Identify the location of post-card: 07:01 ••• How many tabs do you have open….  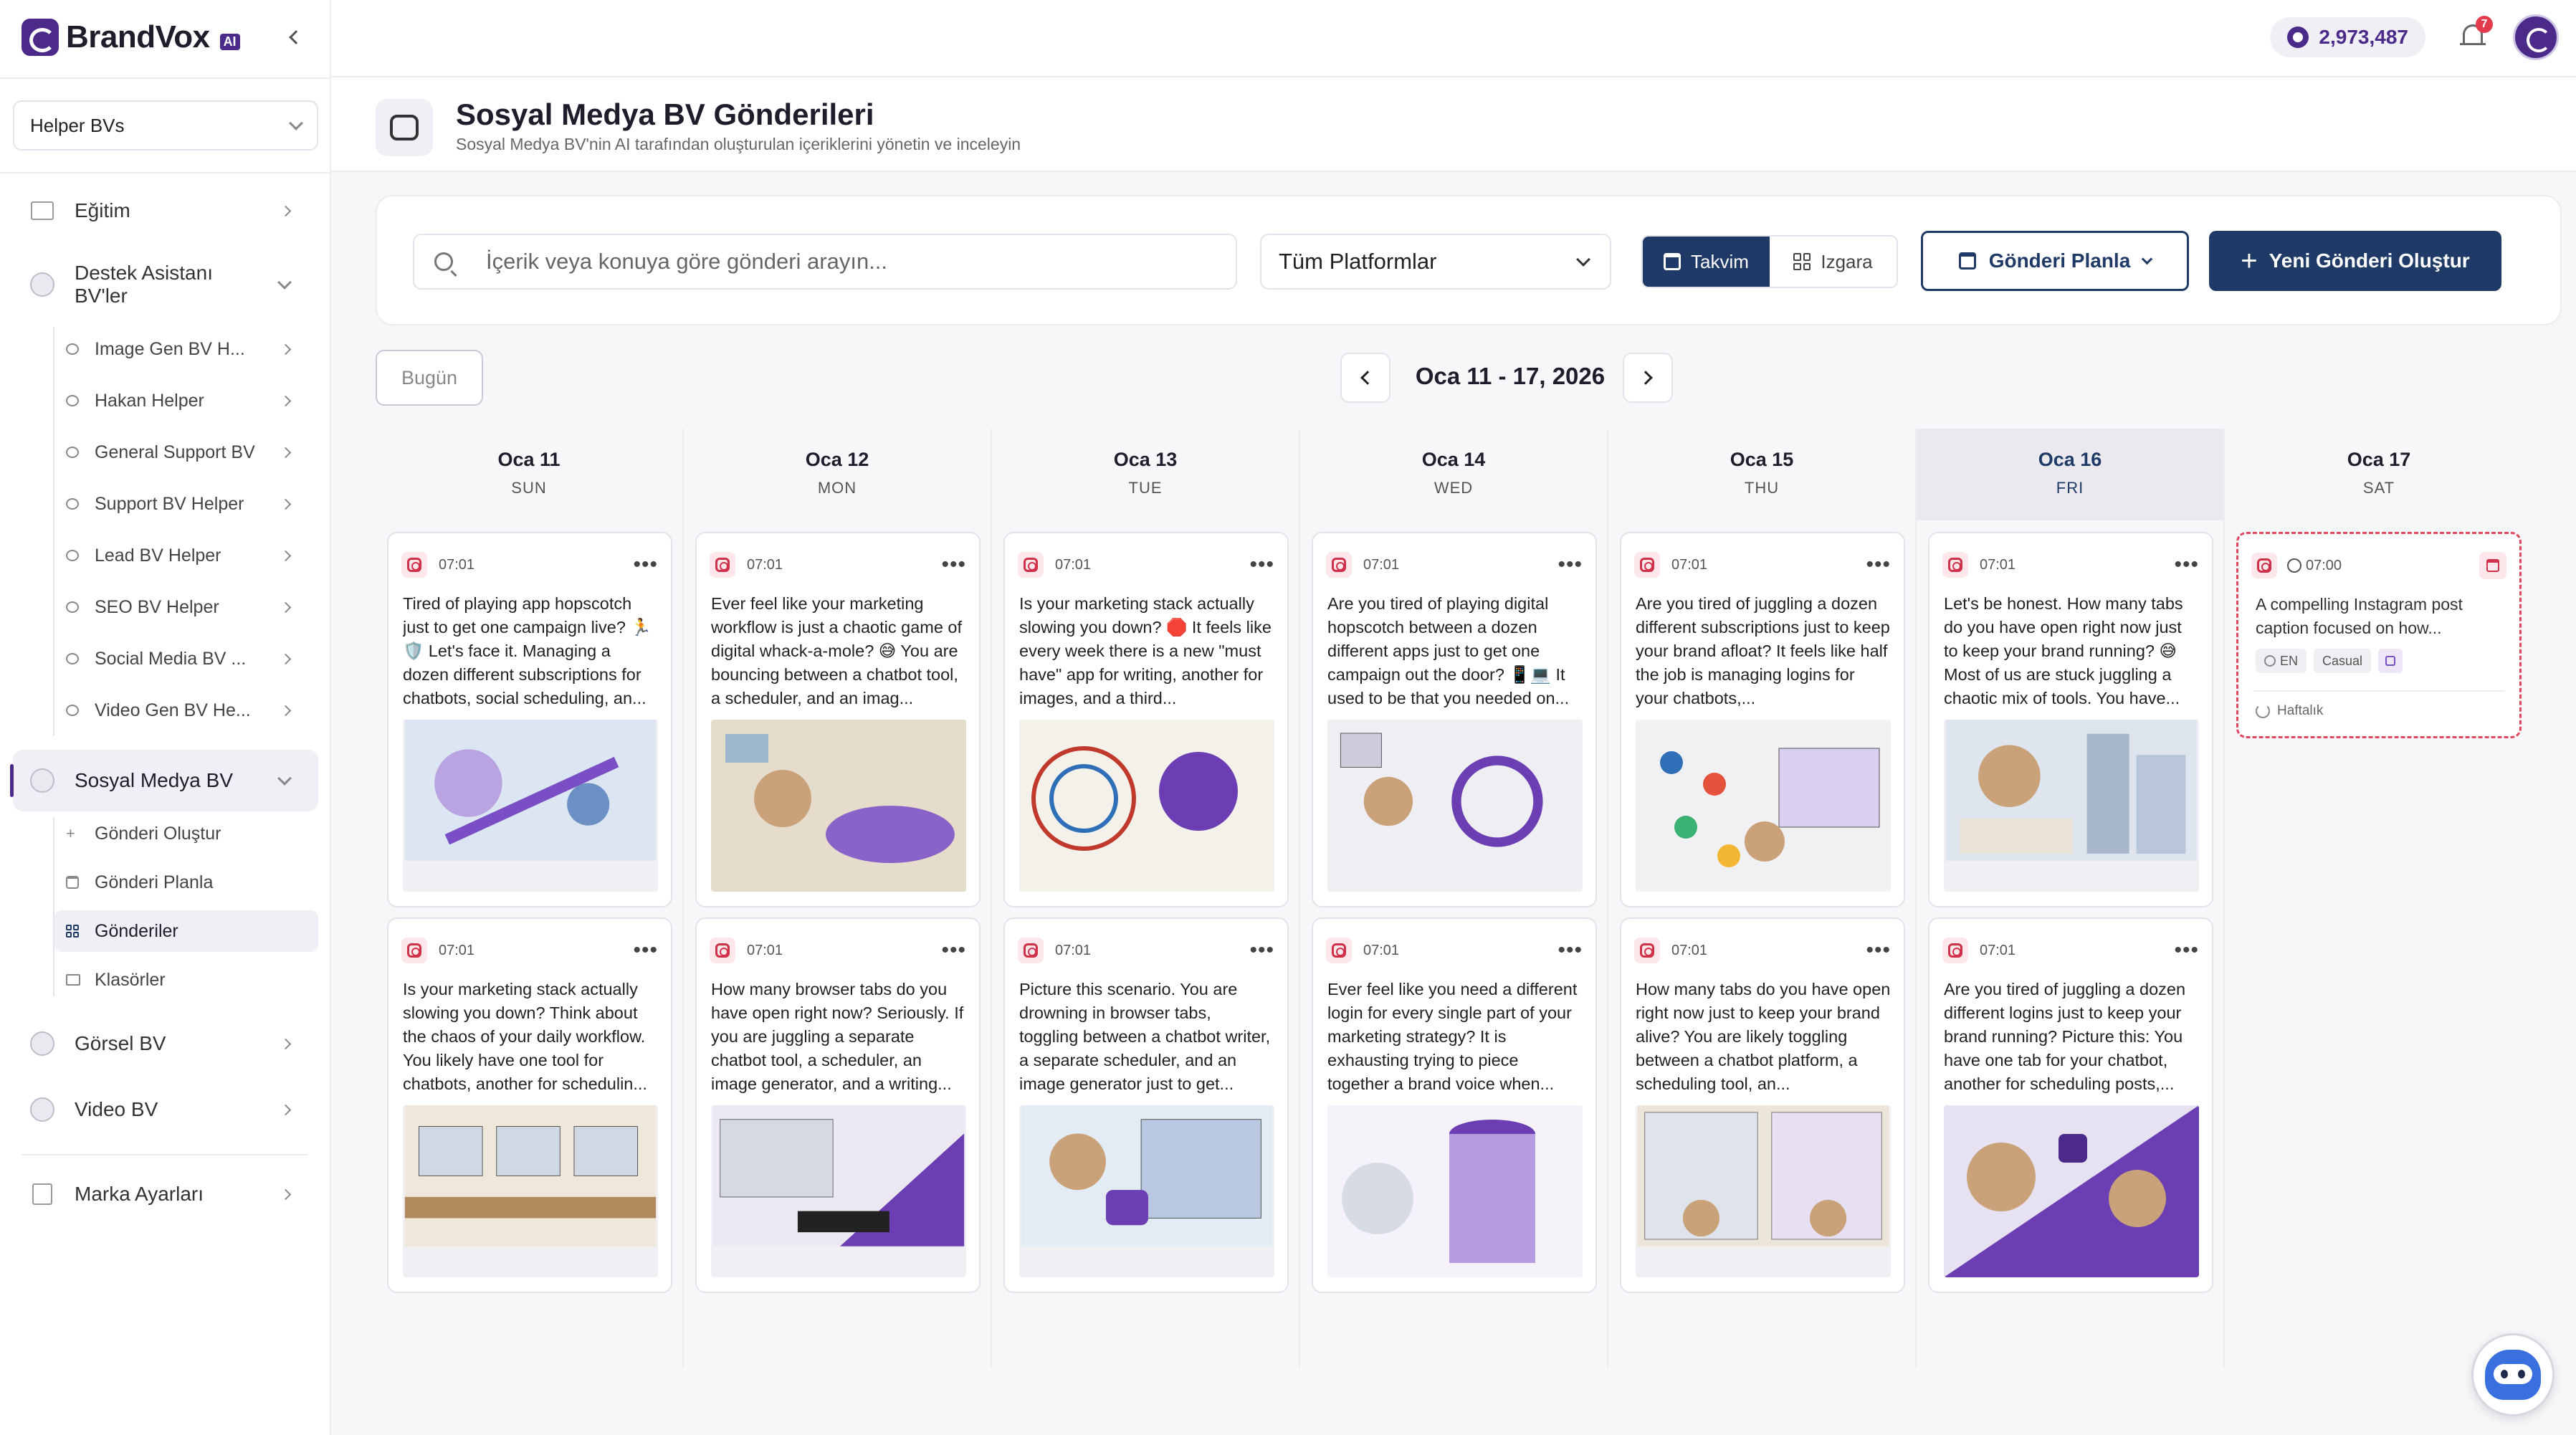
(1762, 1105).